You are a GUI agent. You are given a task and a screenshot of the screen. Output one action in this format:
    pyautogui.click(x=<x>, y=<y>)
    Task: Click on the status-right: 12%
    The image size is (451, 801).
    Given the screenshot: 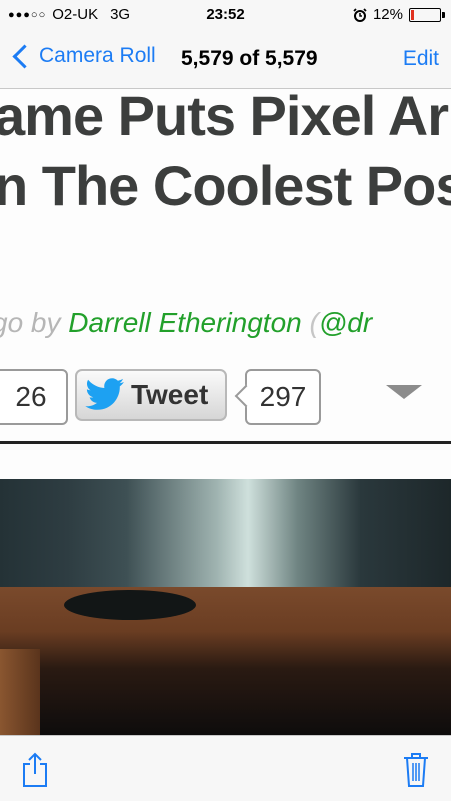 What is the action you would take?
    pyautogui.click(x=399, y=14)
    